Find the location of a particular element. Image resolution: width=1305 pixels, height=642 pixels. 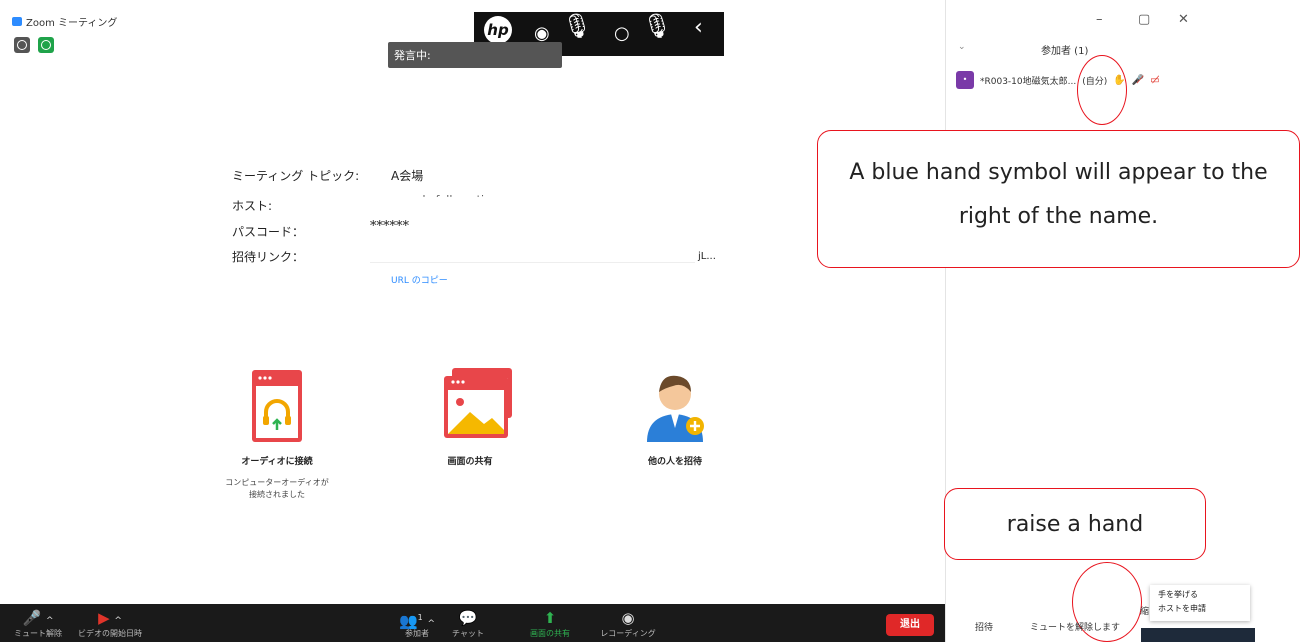

host-value: agenda fallmeeting is located at coordinates (444, 199).